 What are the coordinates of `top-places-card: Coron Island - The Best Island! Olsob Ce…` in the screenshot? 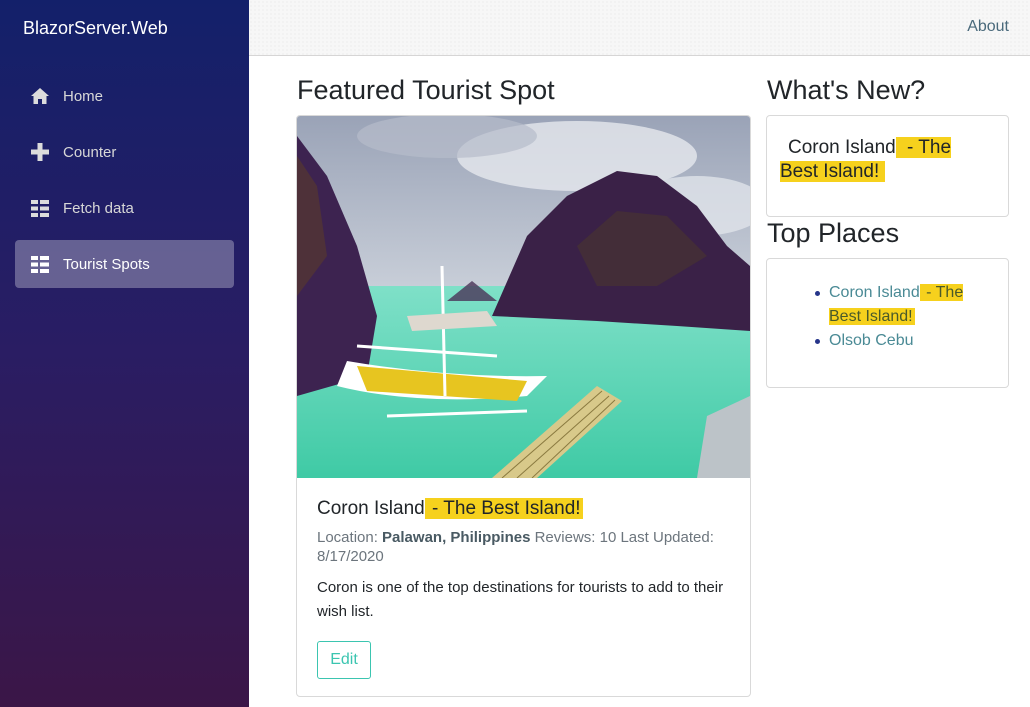 It's located at (887, 323).